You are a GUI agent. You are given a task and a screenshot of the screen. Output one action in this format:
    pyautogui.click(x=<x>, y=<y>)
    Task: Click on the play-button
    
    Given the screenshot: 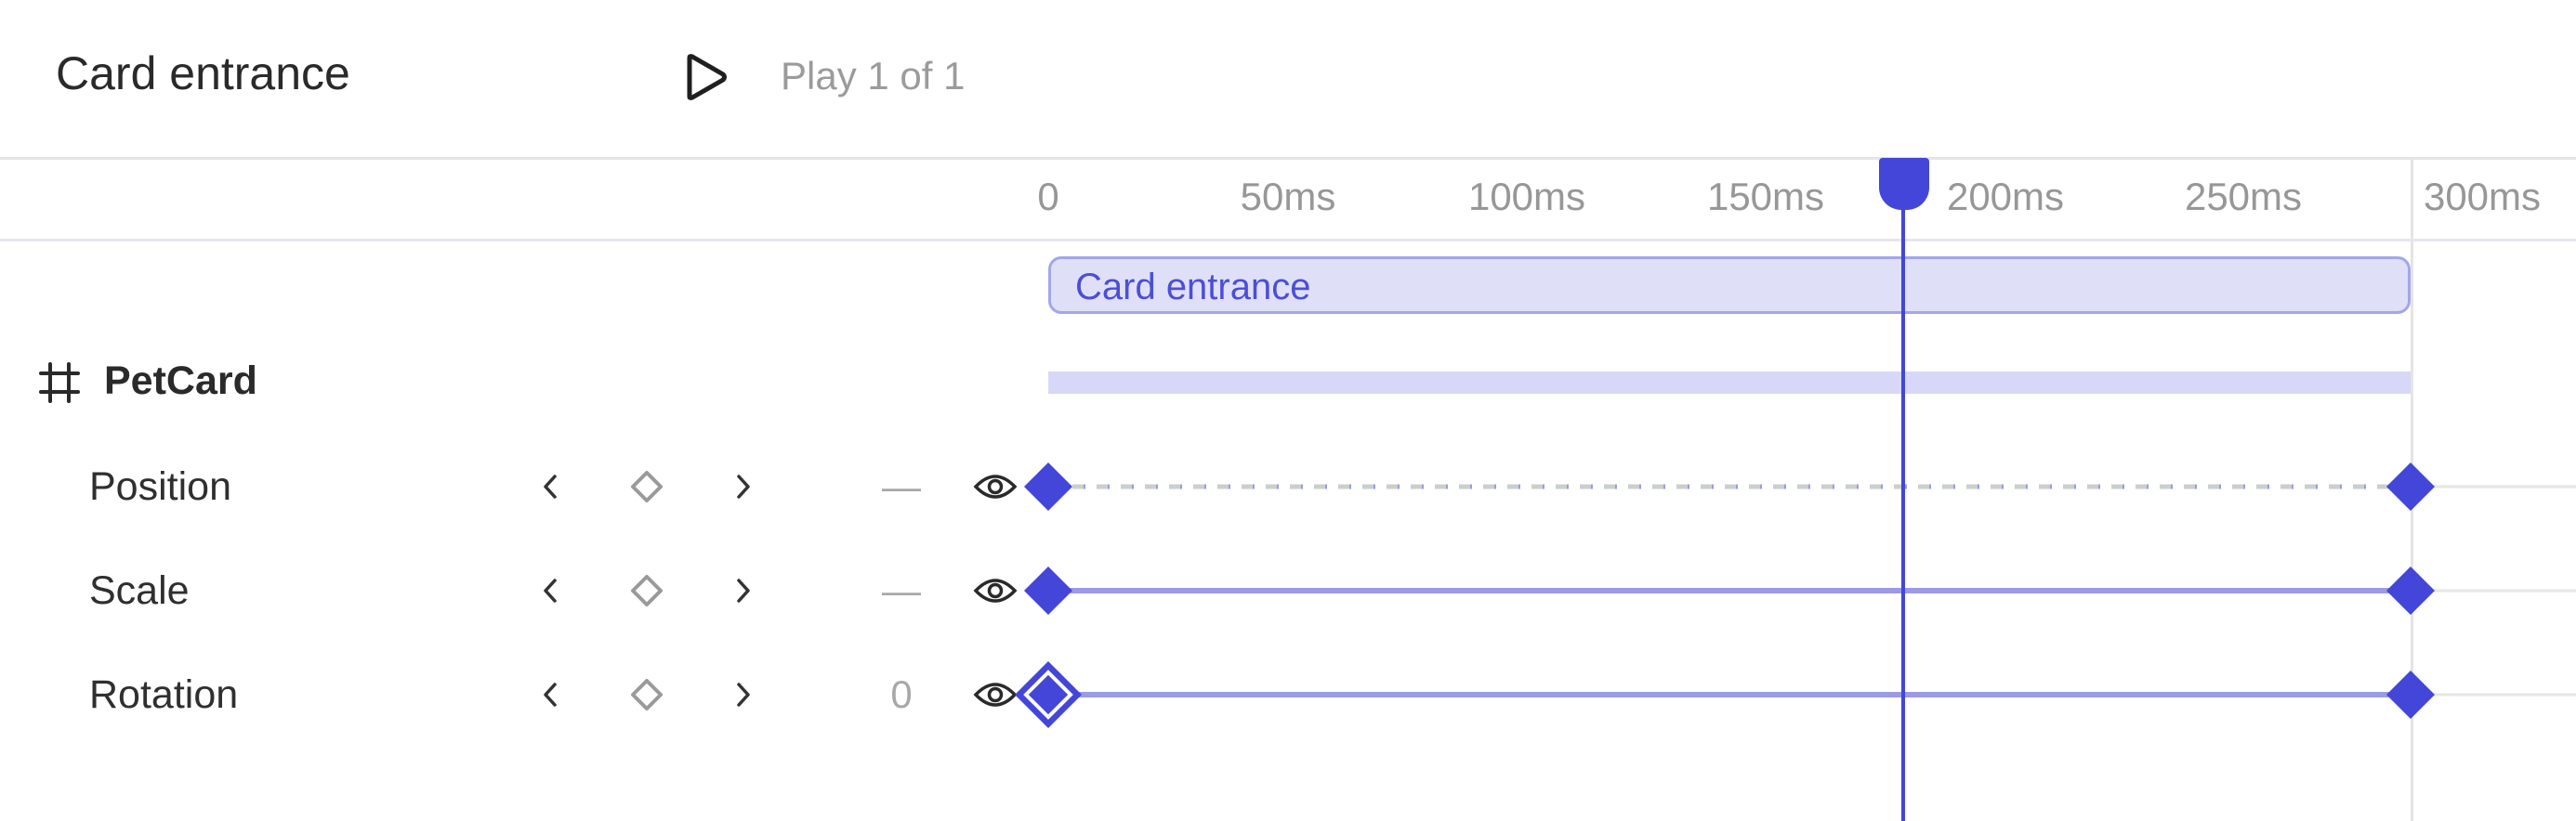 What is the action you would take?
    pyautogui.click(x=705, y=77)
    